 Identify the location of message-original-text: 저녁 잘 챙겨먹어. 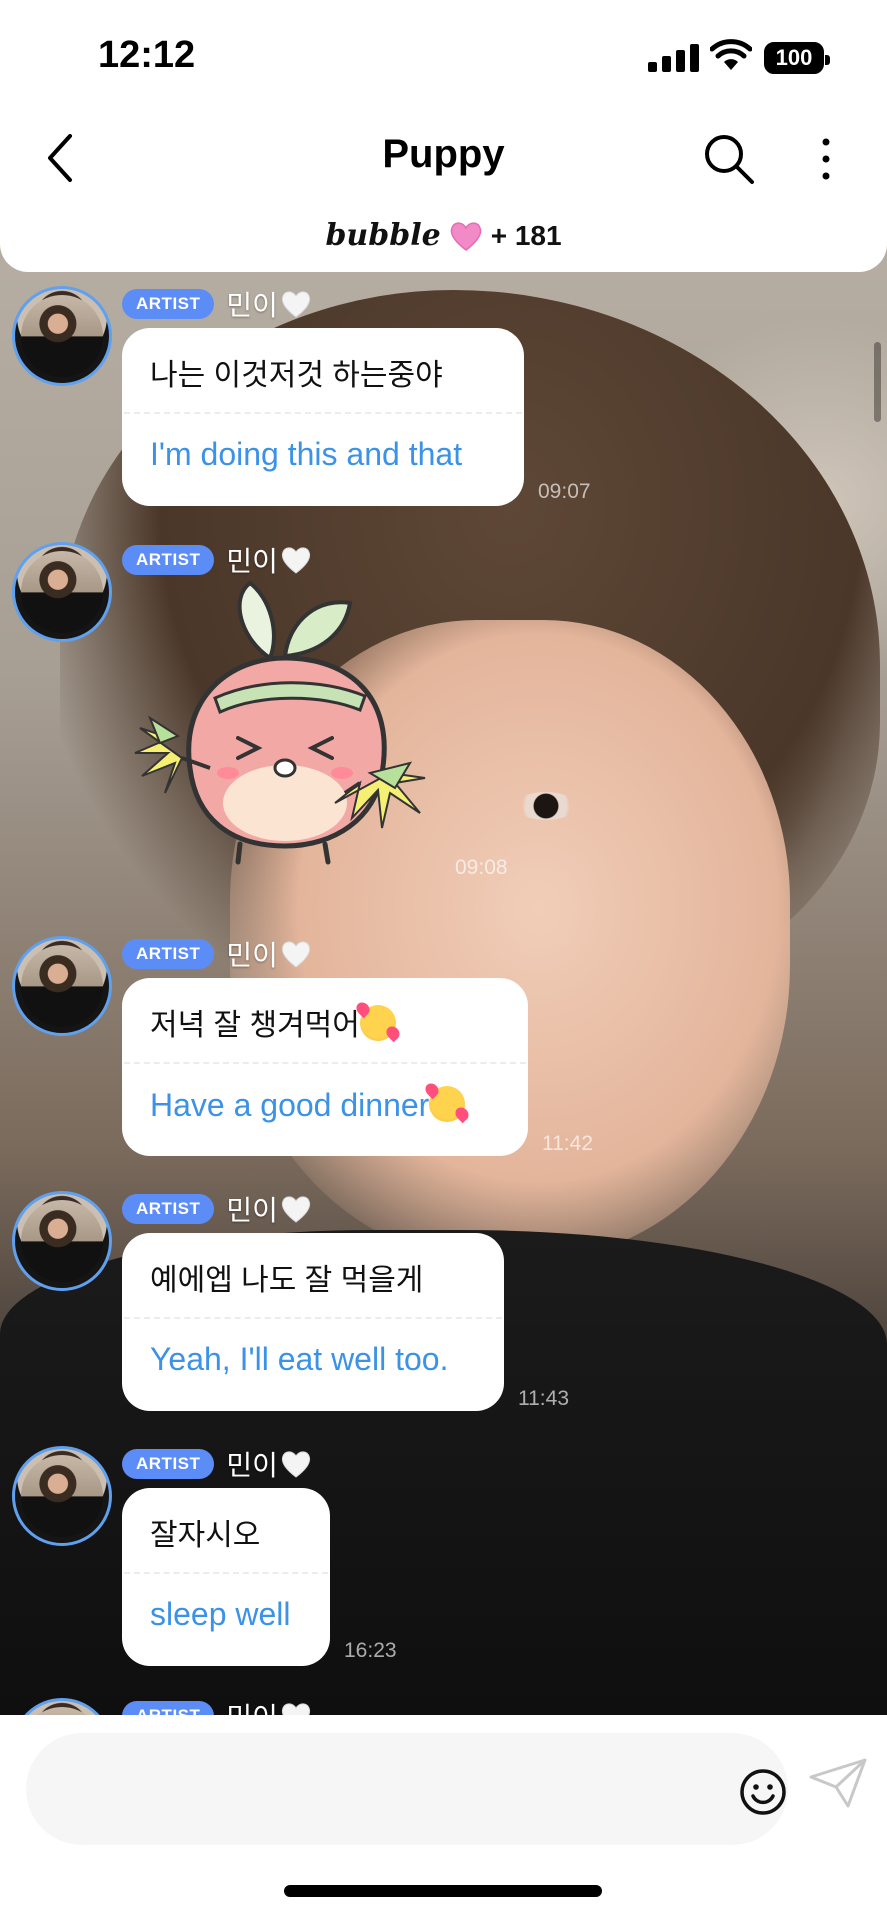
(325, 1020).